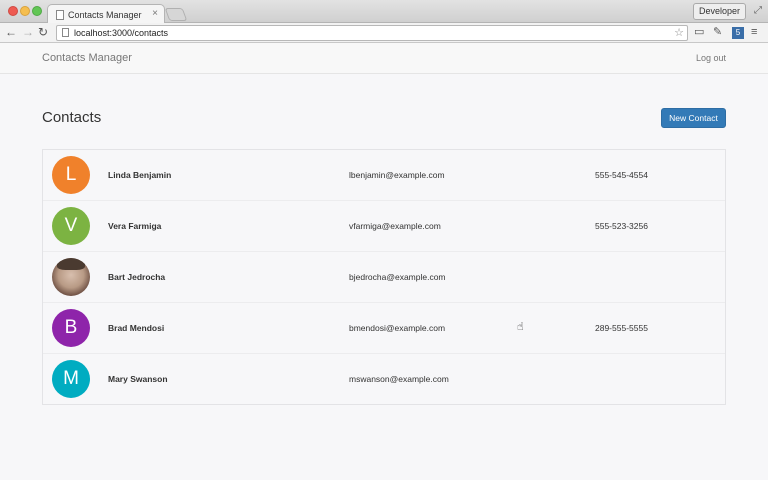 This screenshot has width=768, height=480. I want to click on browser-toolbar: ← → ↻ localhost:3000/contacts ☆ ▭ ✎ 5 ≡, so click(384, 33).